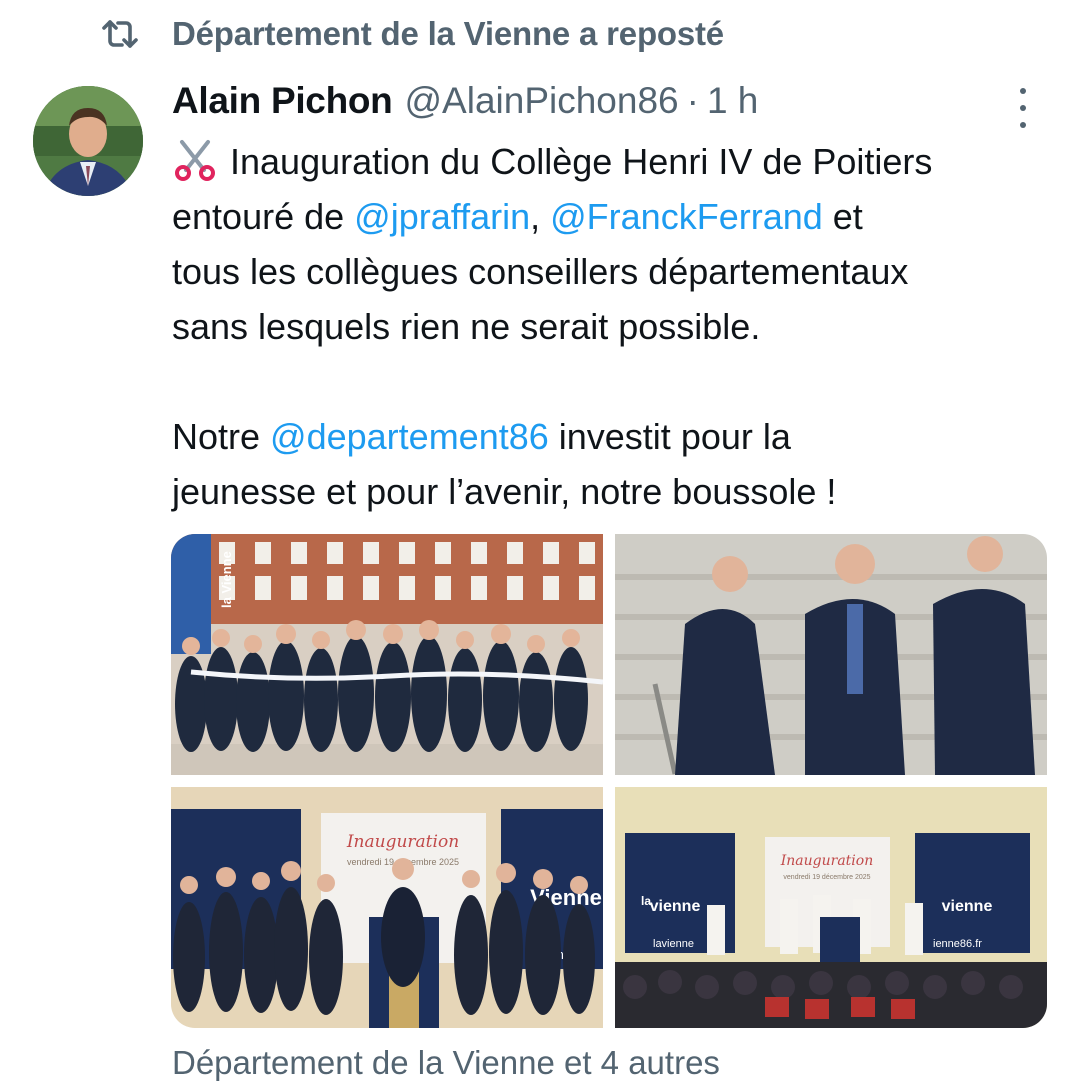 The height and width of the screenshot is (1089, 1065). I want to click on media-photo-stairs, so click(831, 654).